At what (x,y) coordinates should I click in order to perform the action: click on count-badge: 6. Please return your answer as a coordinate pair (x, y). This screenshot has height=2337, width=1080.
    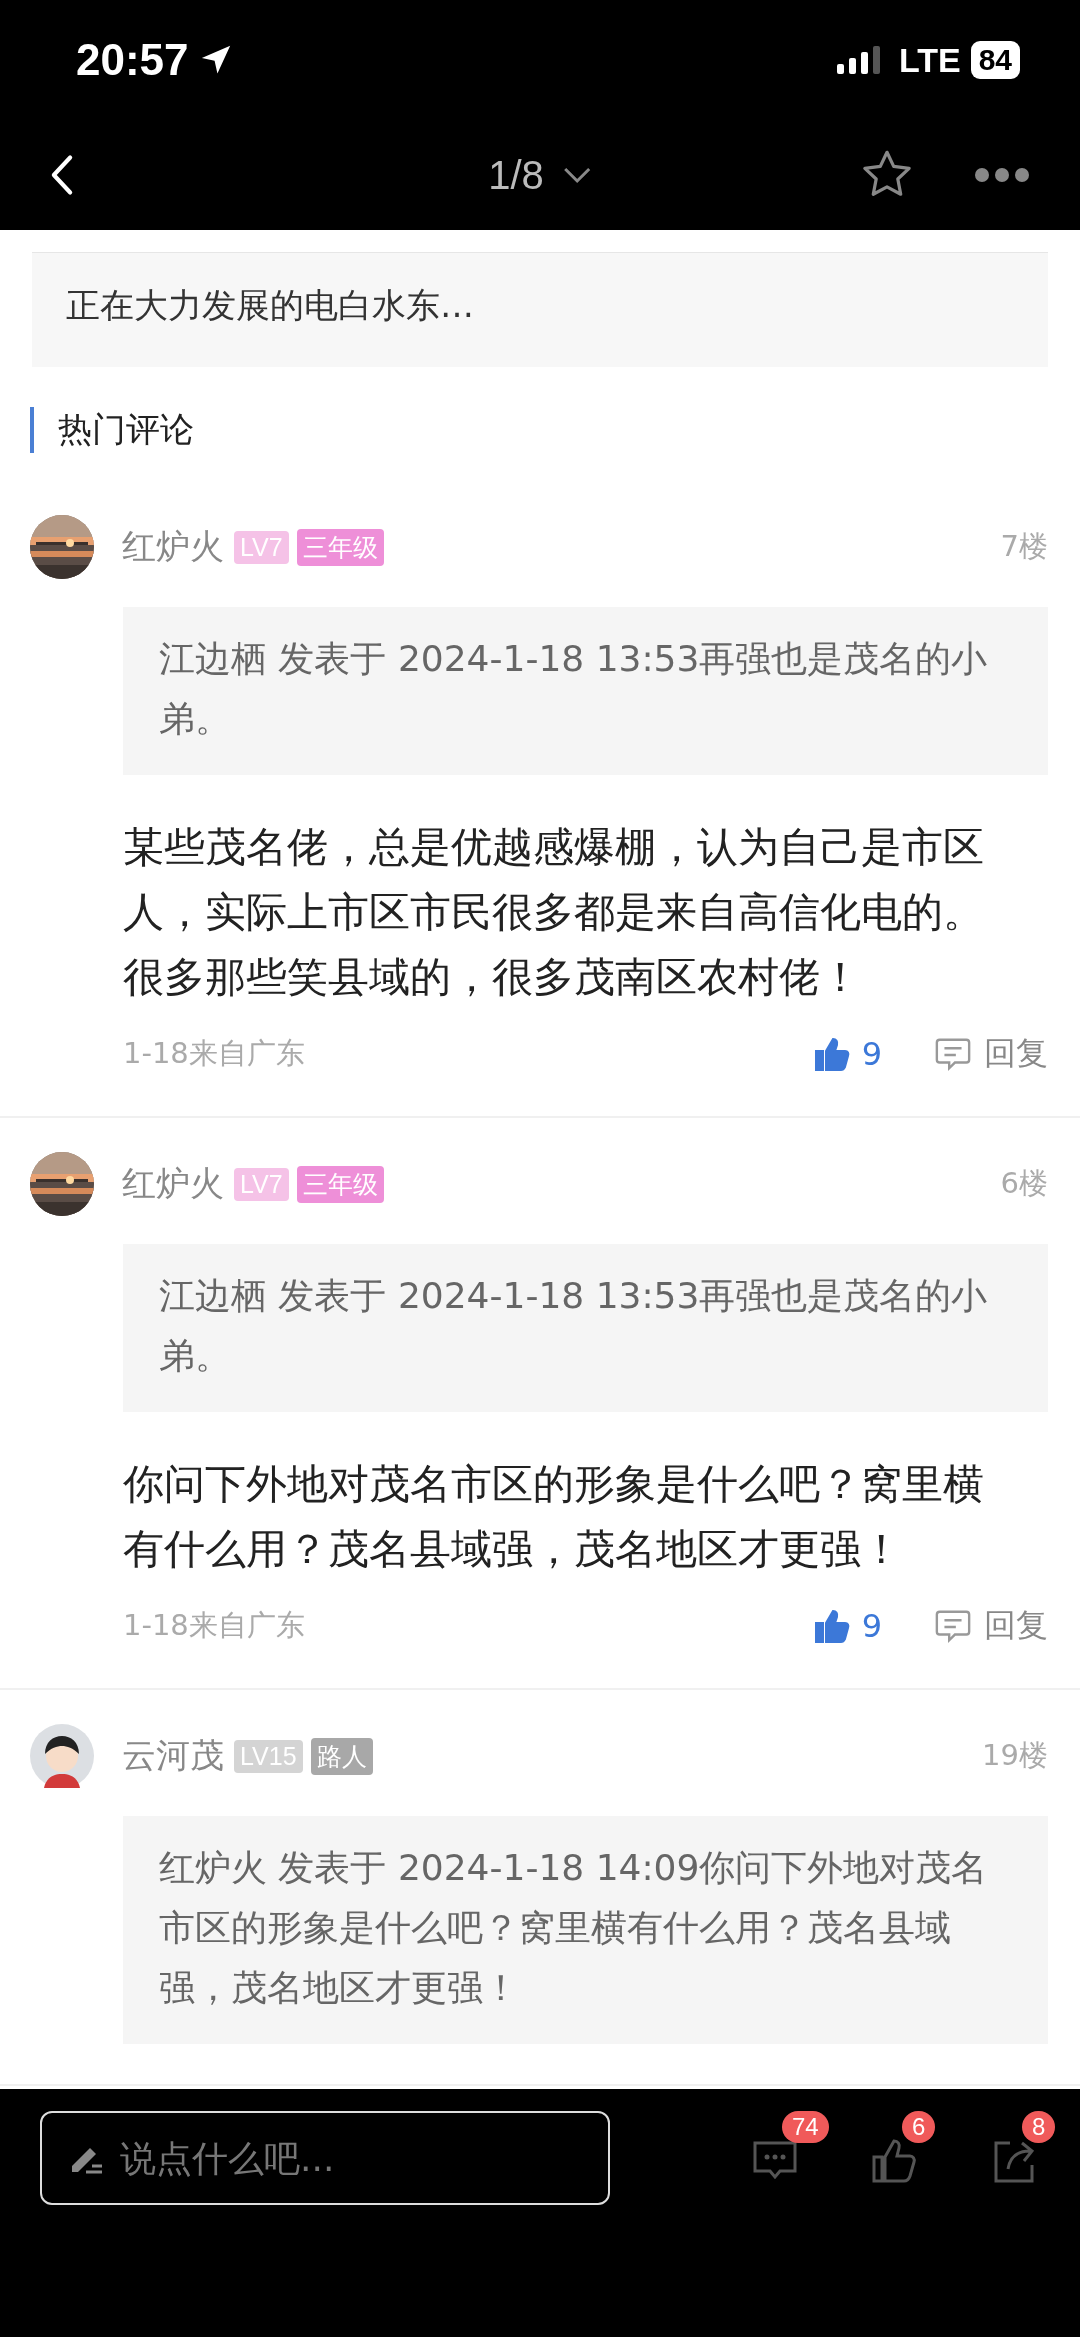
    Looking at the image, I should click on (919, 2127).